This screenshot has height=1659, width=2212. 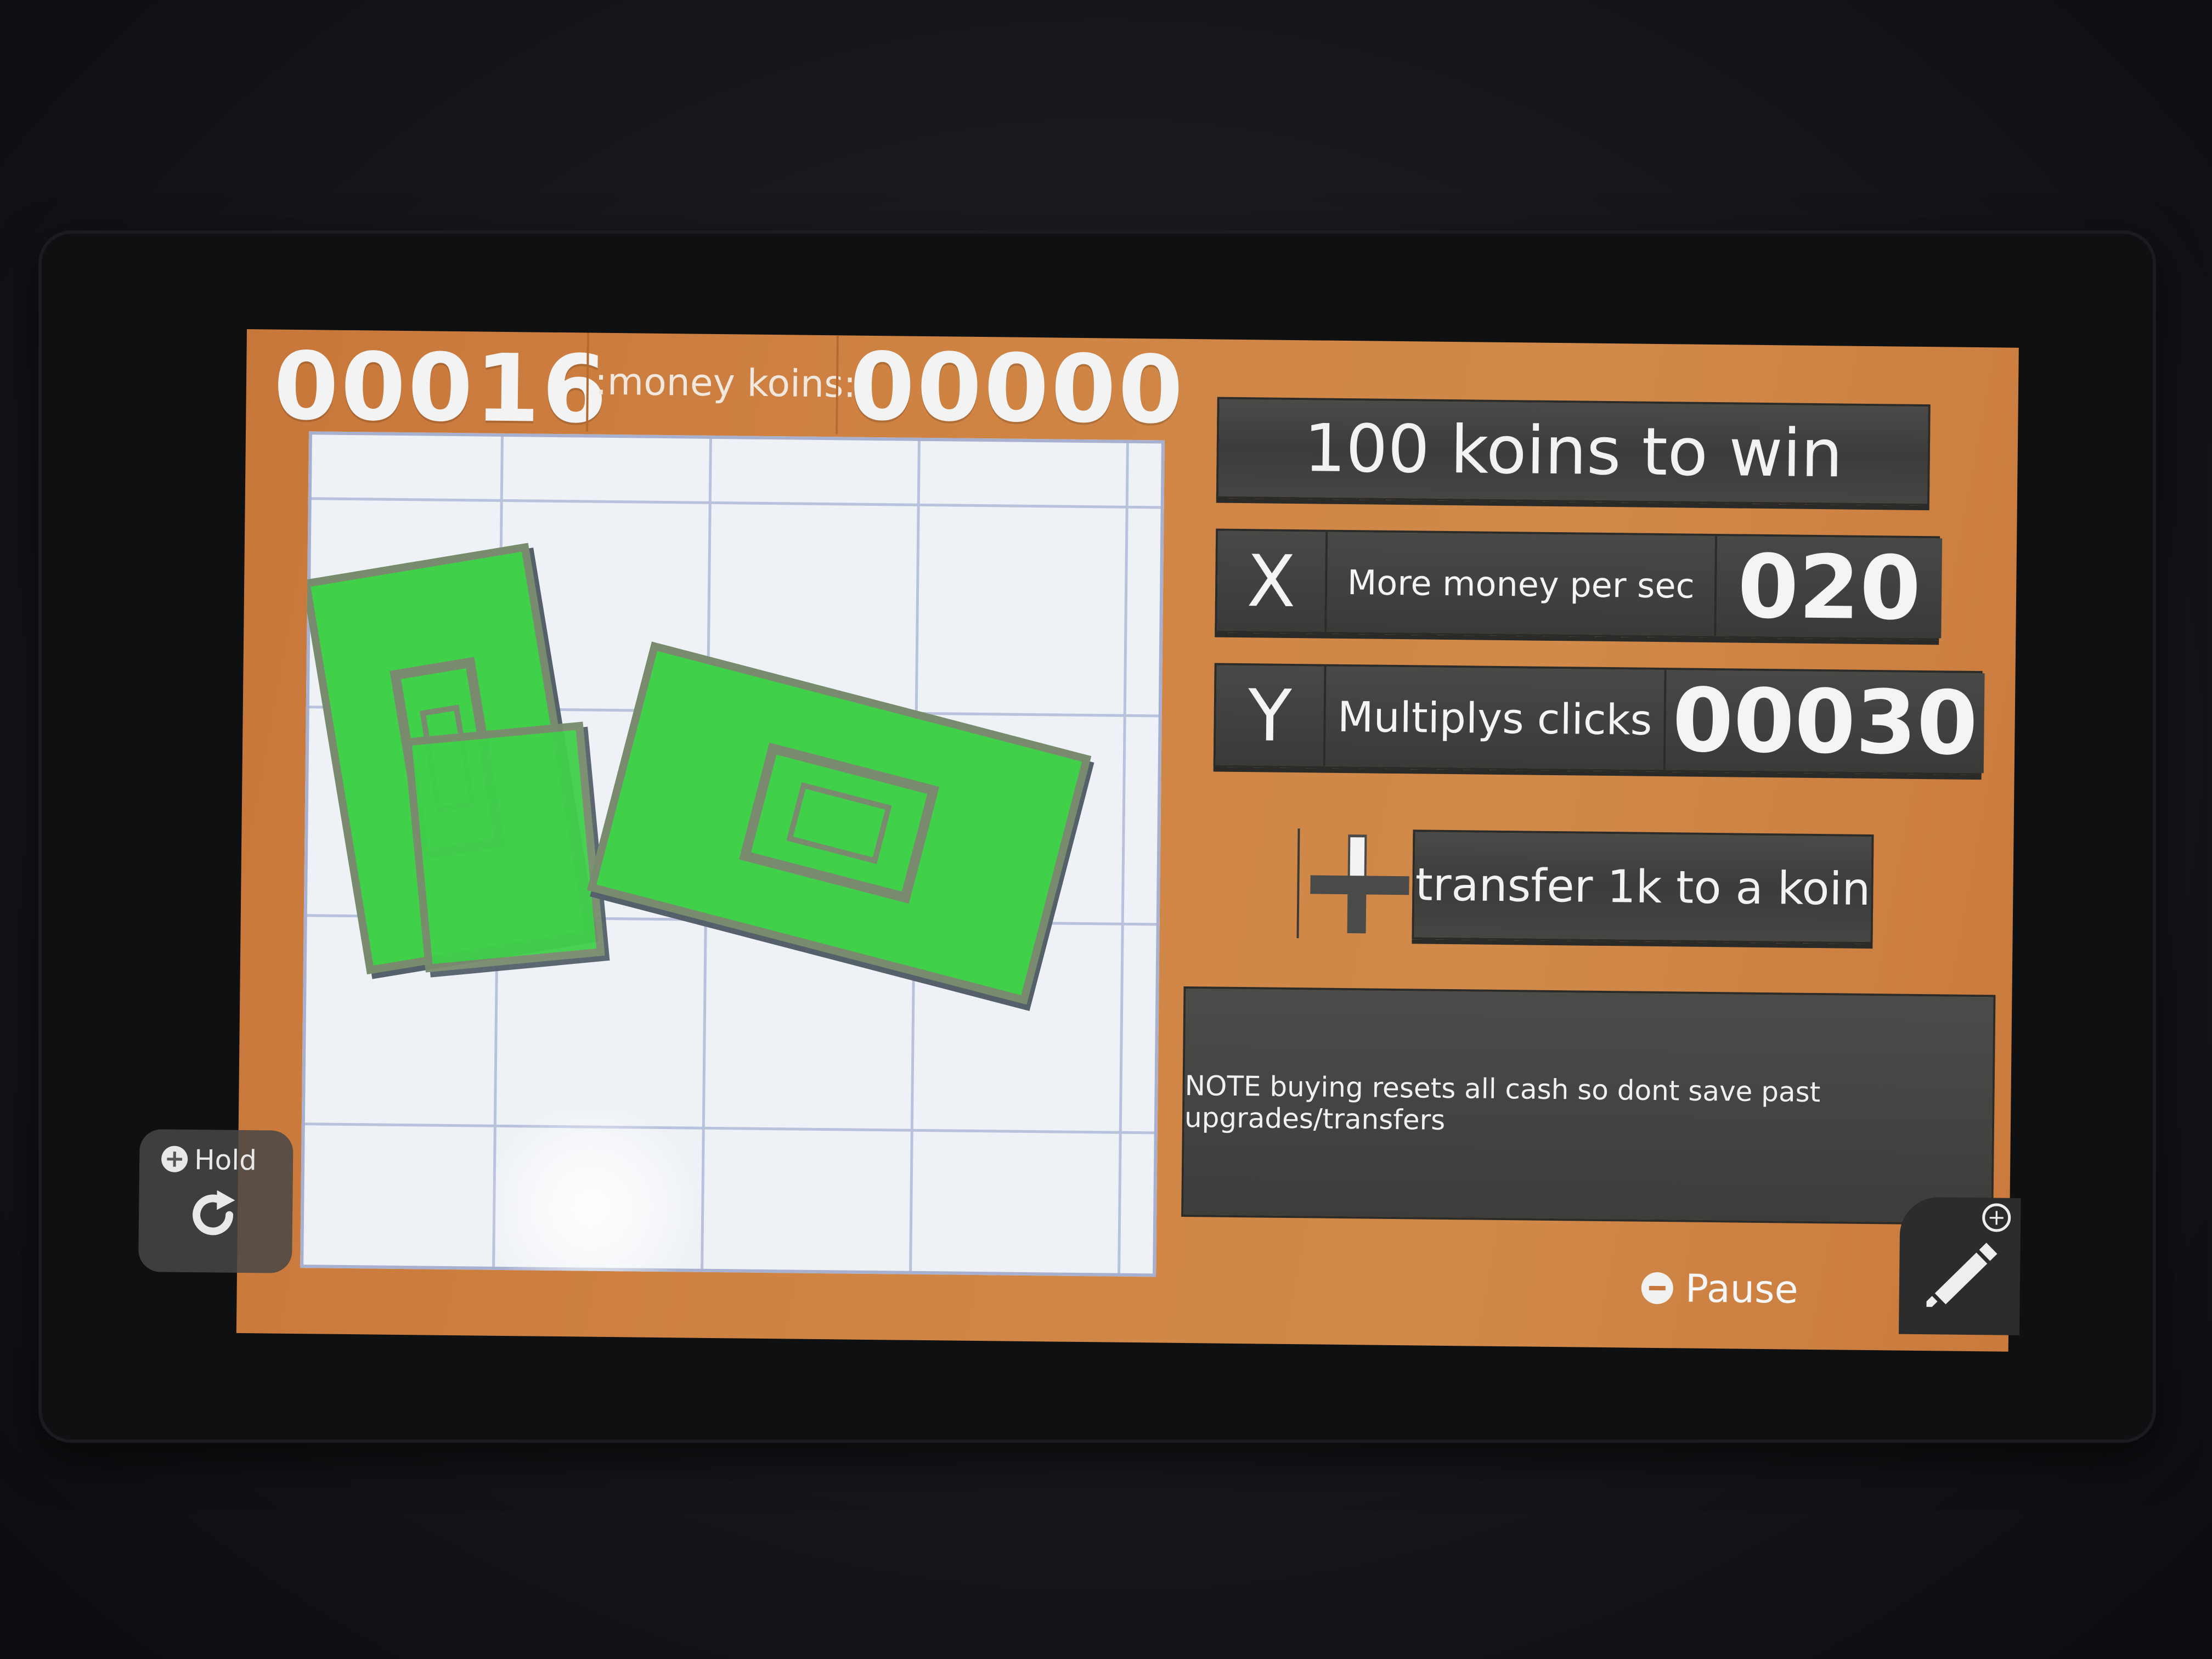 I want to click on upgrade-clicks-label: Multiplys clicks, so click(x=1496, y=718).